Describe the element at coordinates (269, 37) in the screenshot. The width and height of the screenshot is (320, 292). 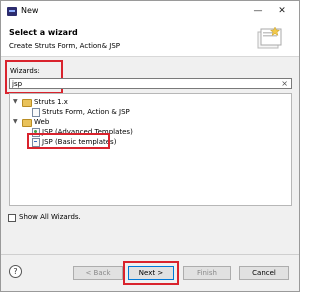
I see `wizard-banner-icon` at that location.